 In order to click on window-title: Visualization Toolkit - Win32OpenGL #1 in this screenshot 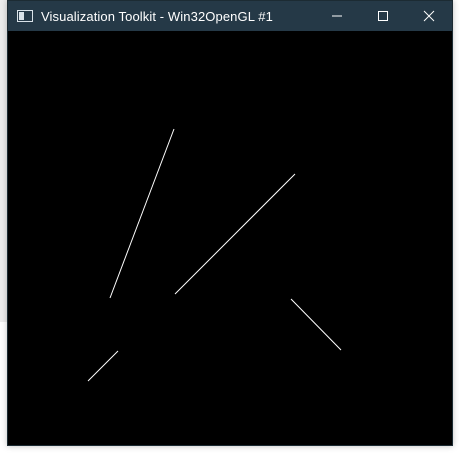, I will do `click(157, 16)`.